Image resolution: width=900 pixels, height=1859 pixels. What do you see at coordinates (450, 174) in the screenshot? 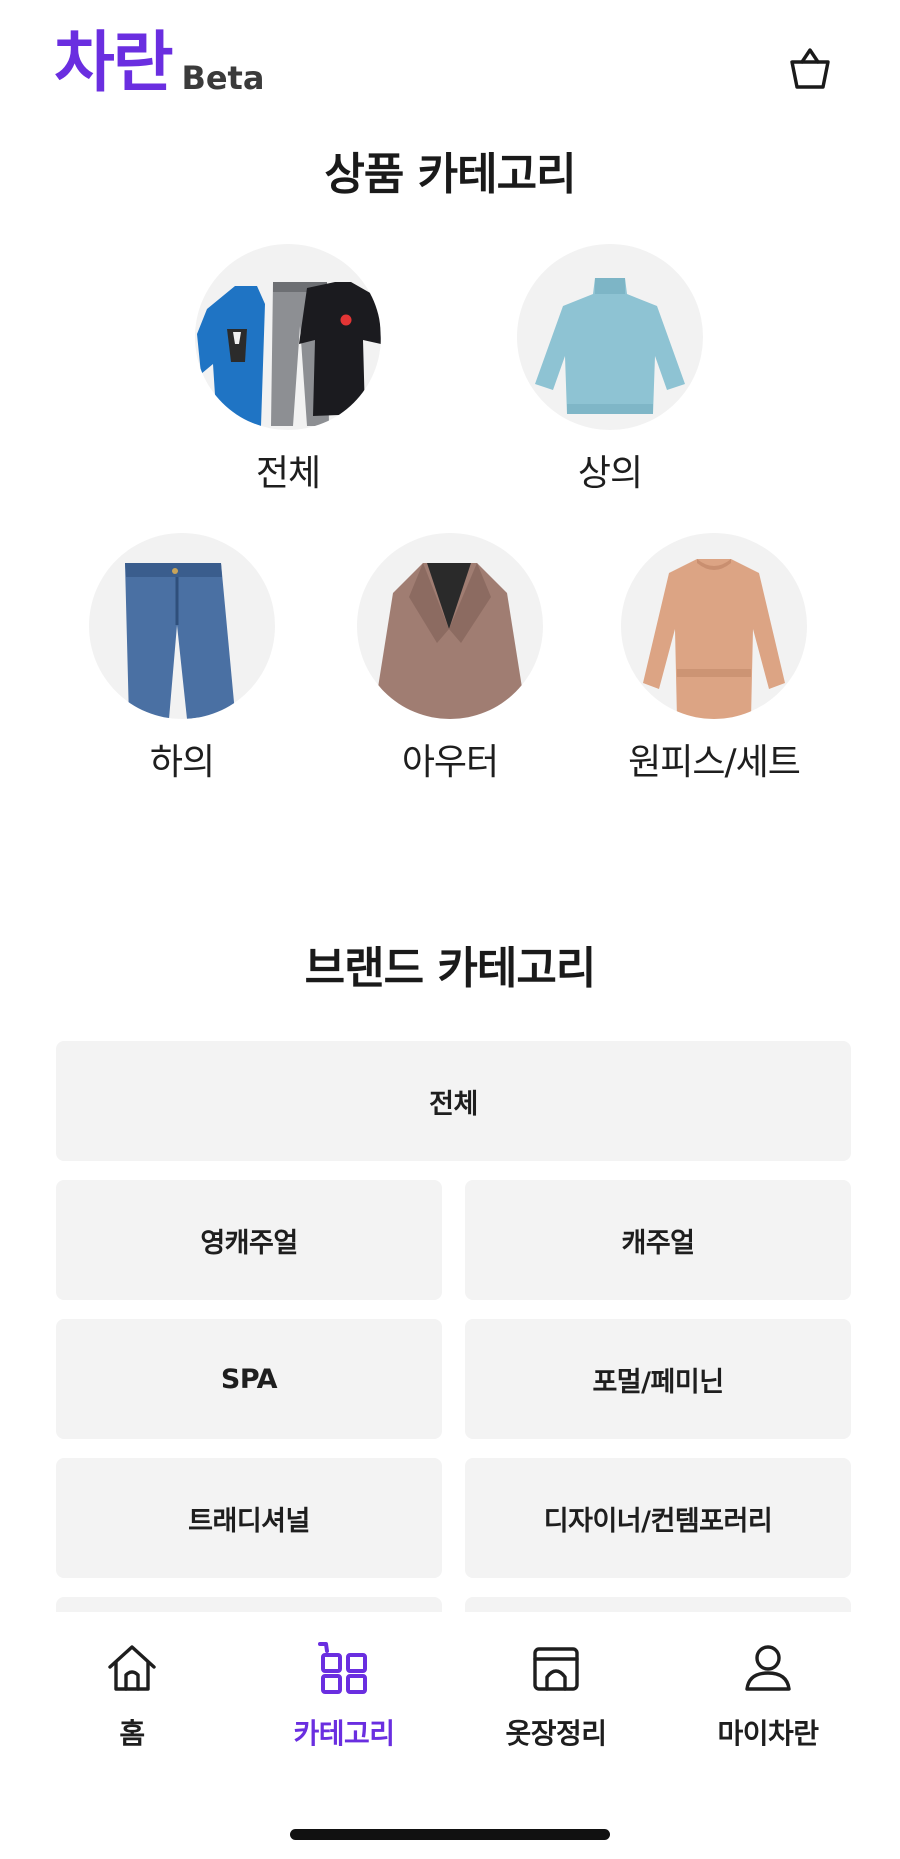
I see `product-category-title: 상품 카테고리` at bounding box center [450, 174].